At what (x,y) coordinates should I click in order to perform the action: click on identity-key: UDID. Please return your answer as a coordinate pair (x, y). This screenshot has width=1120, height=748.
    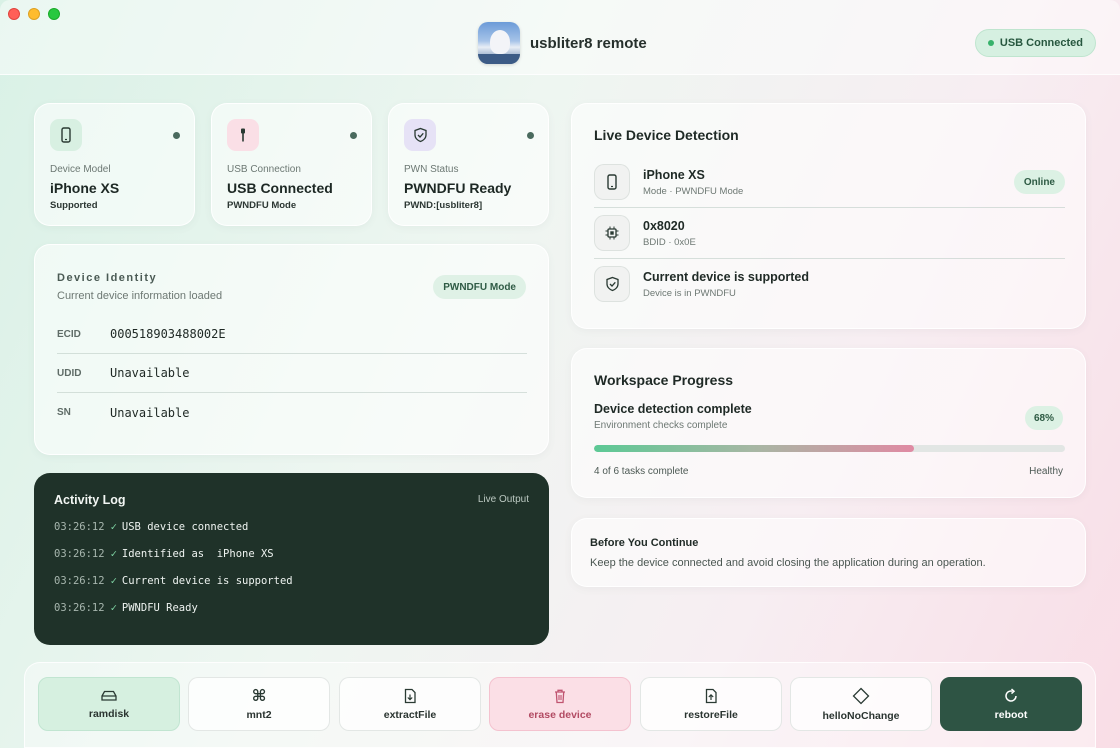
    Looking at the image, I should click on (69, 373).